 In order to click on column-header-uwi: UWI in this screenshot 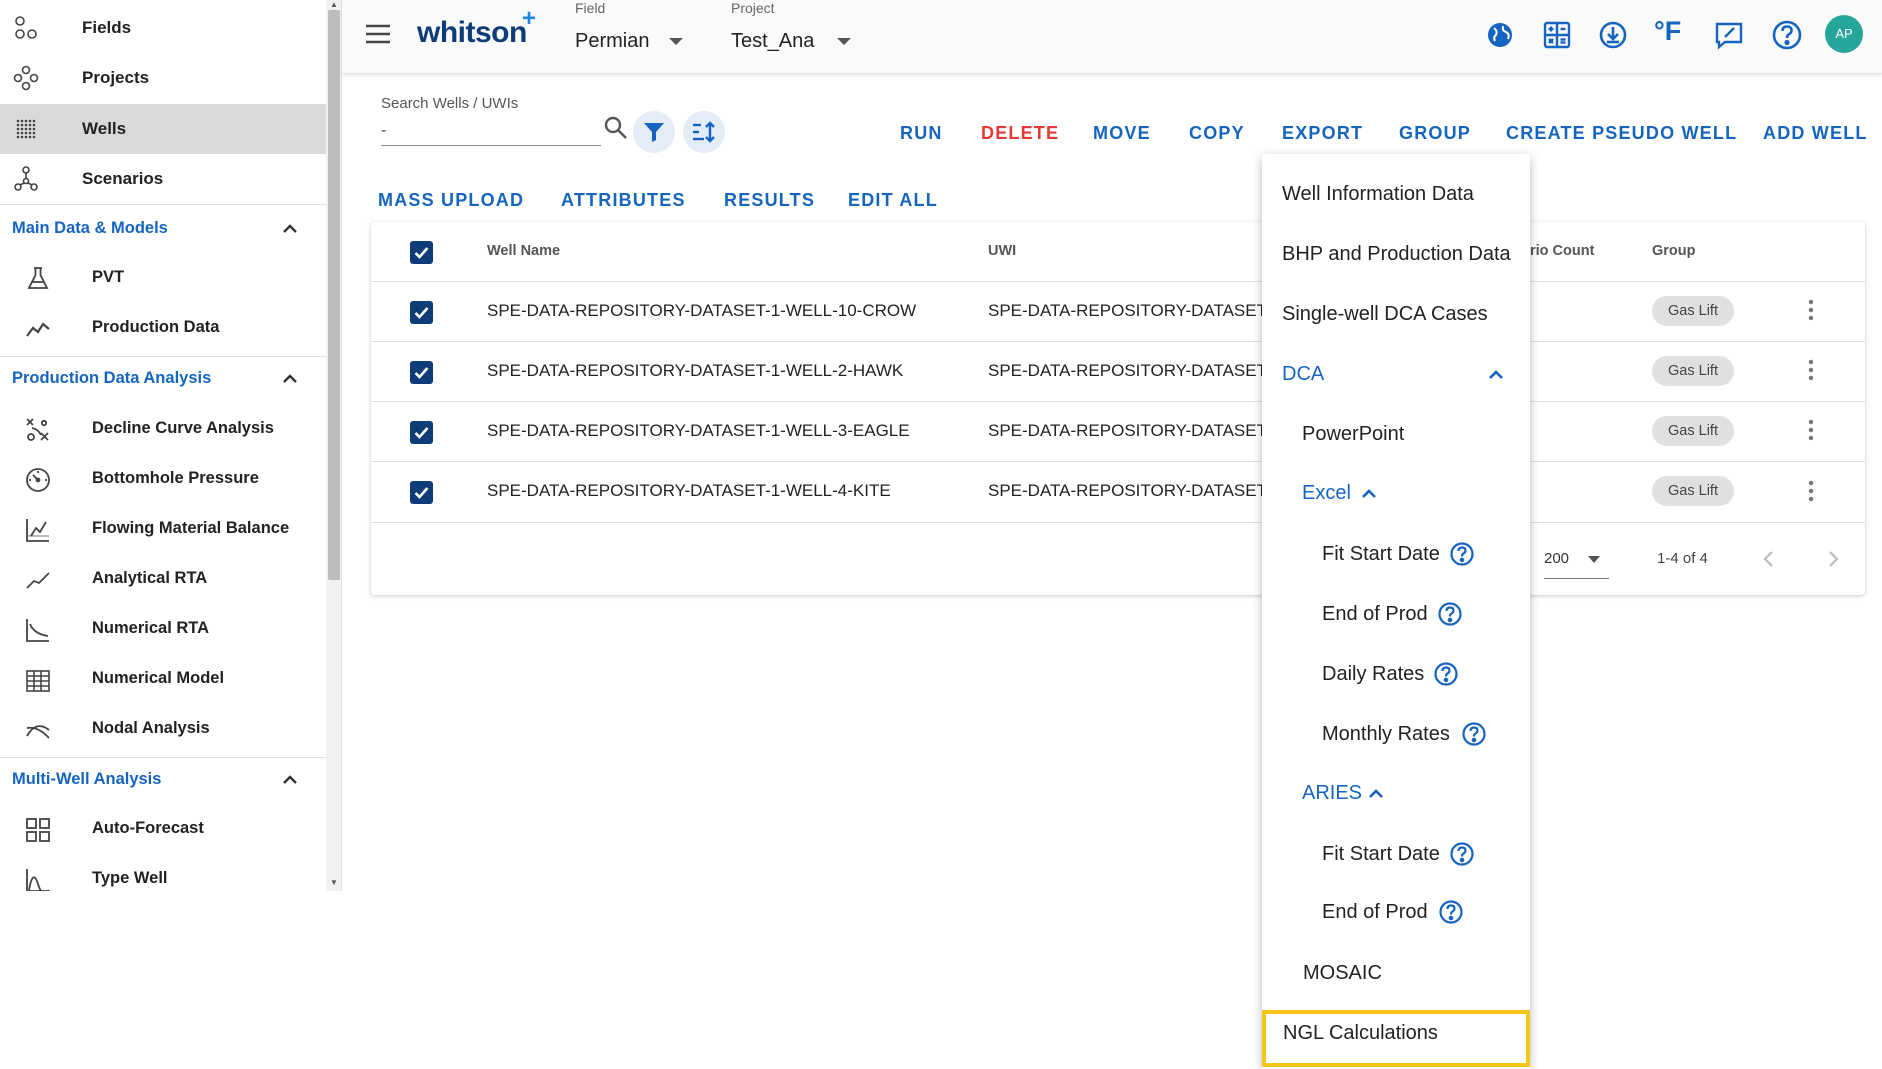, I will do `click(1002, 251)`.